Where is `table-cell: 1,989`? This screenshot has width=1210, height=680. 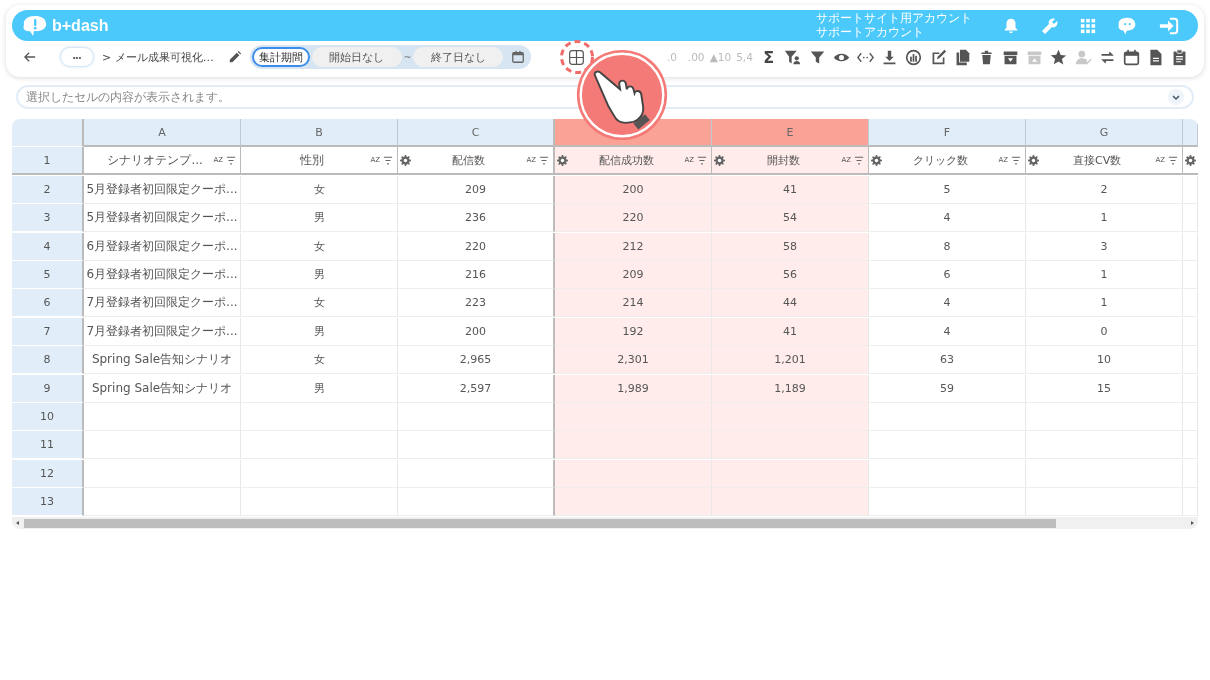
table-cell: 1,989 is located at coordinates (633, 388).